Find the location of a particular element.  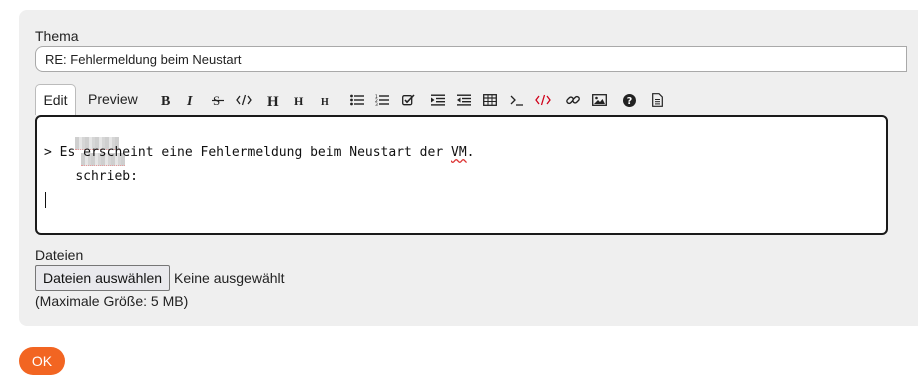

text-caret is located at coordinates (45, 200).